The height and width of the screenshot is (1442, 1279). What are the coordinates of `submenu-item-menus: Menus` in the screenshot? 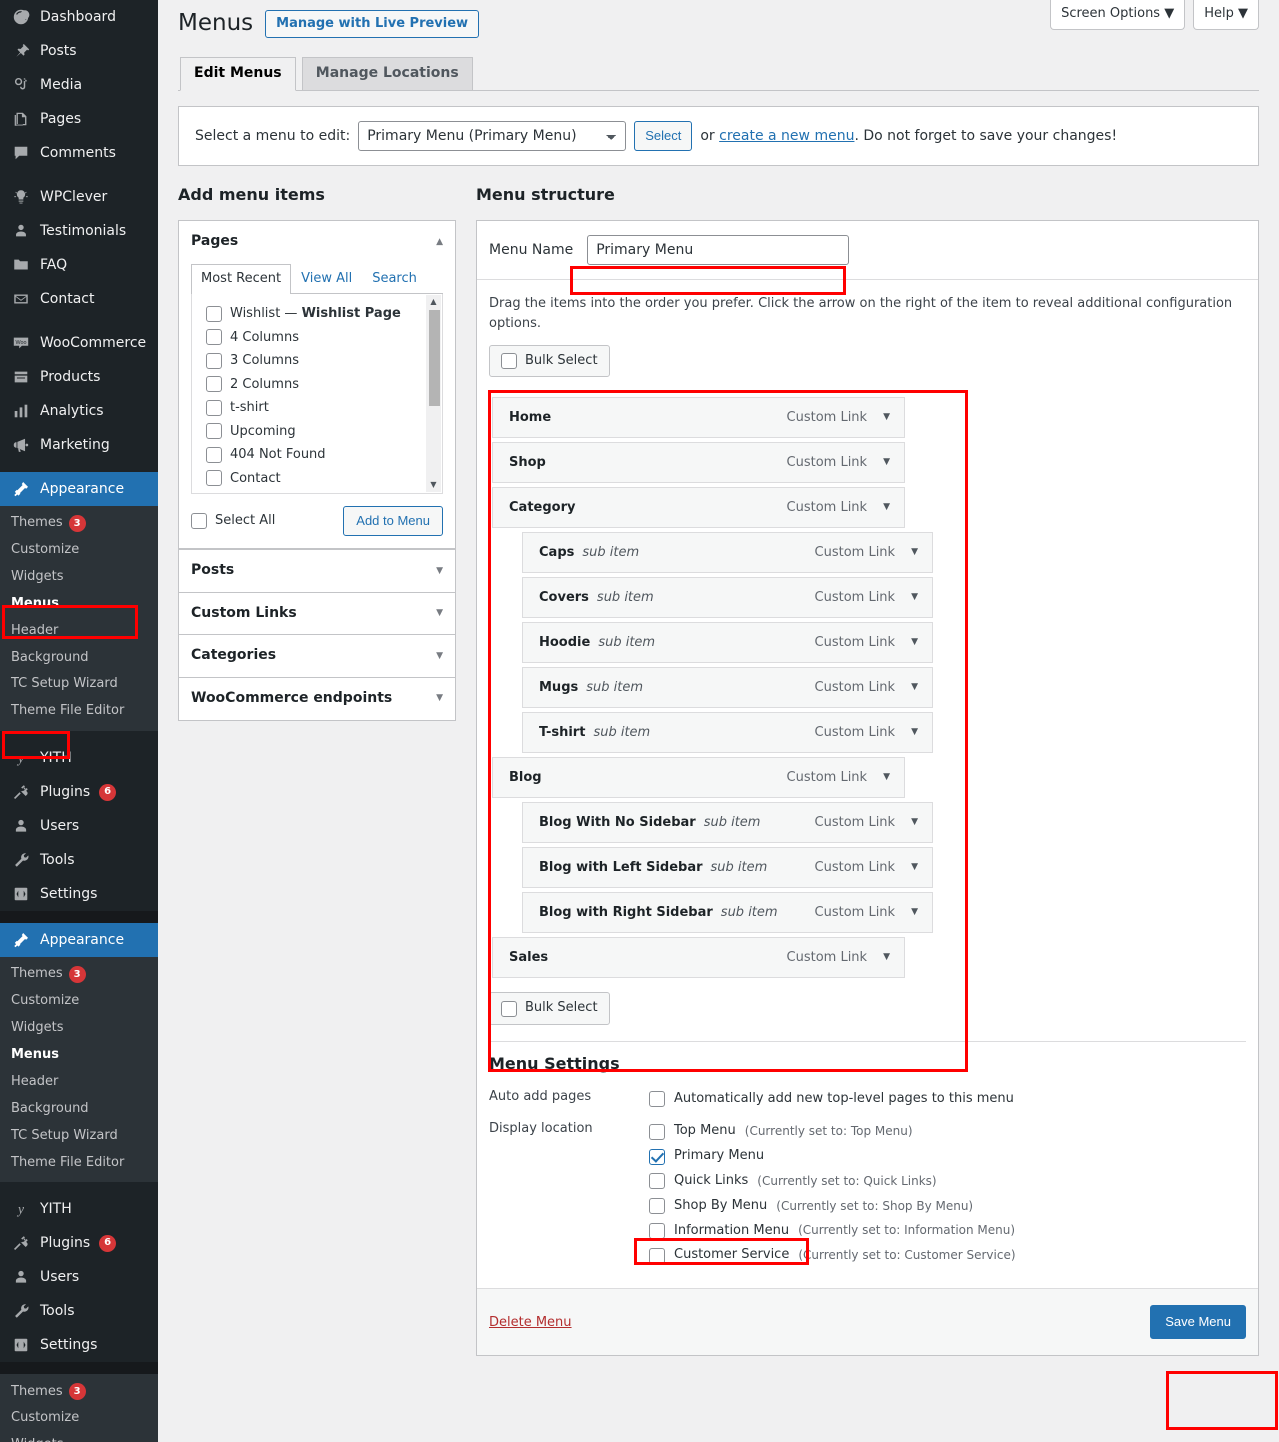 It's located at (79, 1055).